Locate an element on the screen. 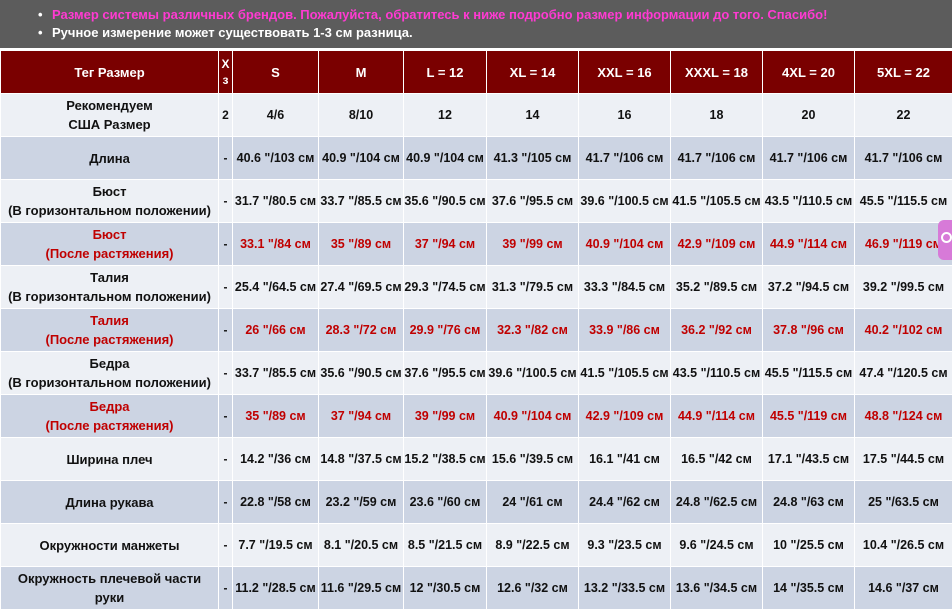  measurement-value: 8.5 "/21.5 см is located at coordinates (445, 545).